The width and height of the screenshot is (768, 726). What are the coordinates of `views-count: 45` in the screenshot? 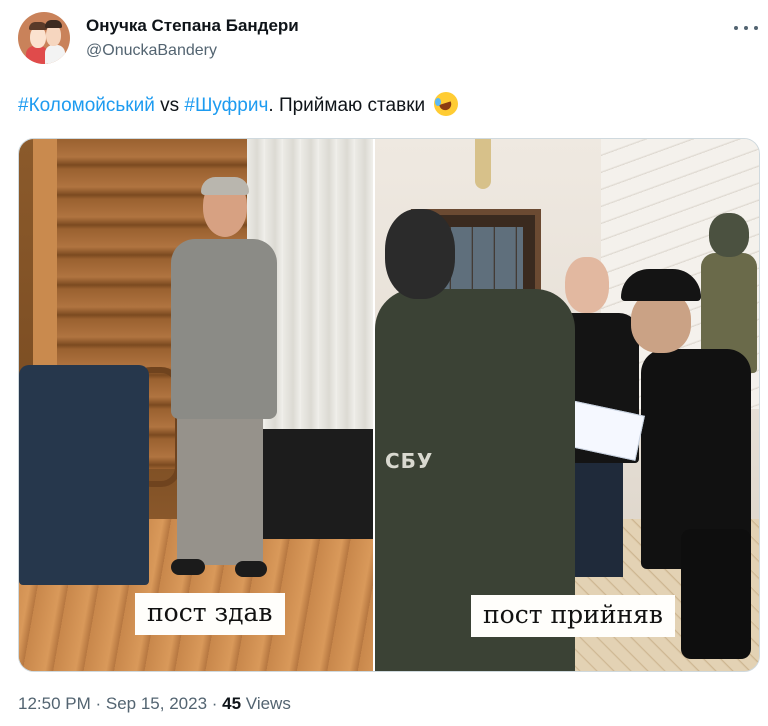 It's located at (231, 703).